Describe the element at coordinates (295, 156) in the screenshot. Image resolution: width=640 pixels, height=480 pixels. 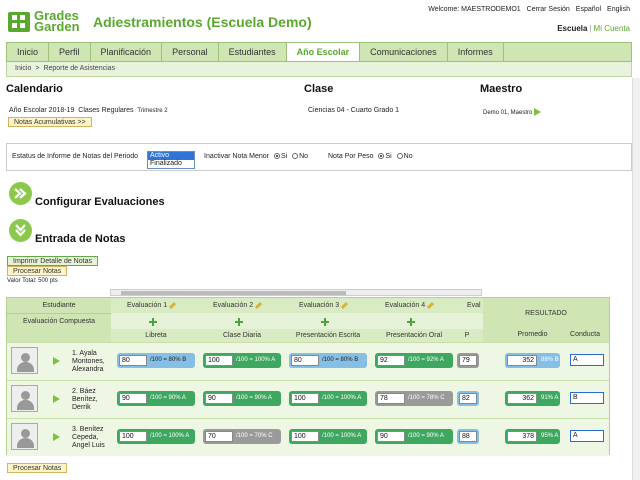
I see `minor-grade-no-radio` at that location.